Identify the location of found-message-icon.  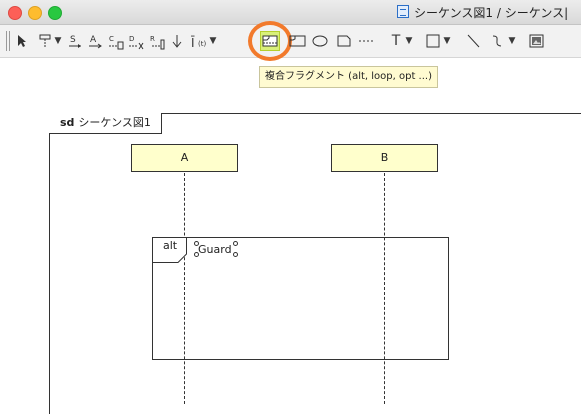
(177, 41).